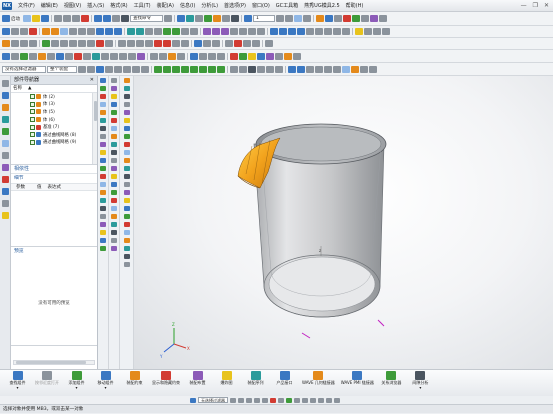 Image resolution: width=553 pixels, height=414 pixels. What do you see at coordinates (24, 43) in the screenshot?
I see `patch-icon` at bounding box center [24, 43].